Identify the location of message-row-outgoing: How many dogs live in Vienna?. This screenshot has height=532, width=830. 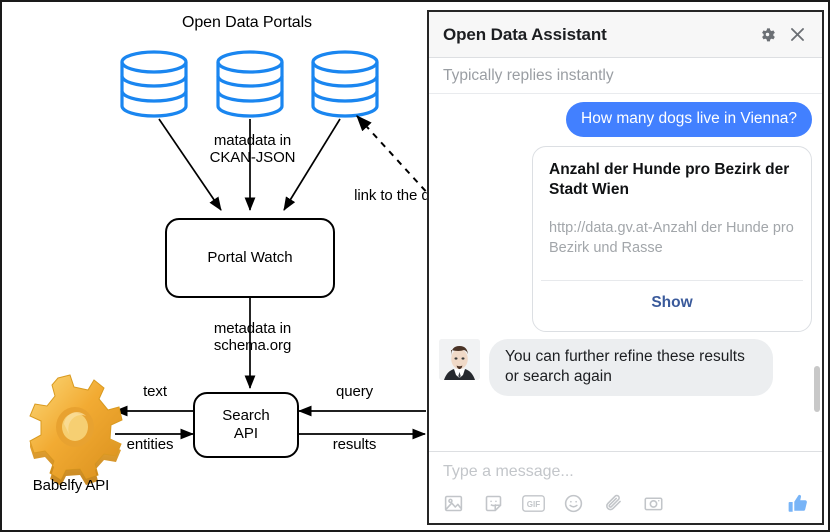
(625, 119).